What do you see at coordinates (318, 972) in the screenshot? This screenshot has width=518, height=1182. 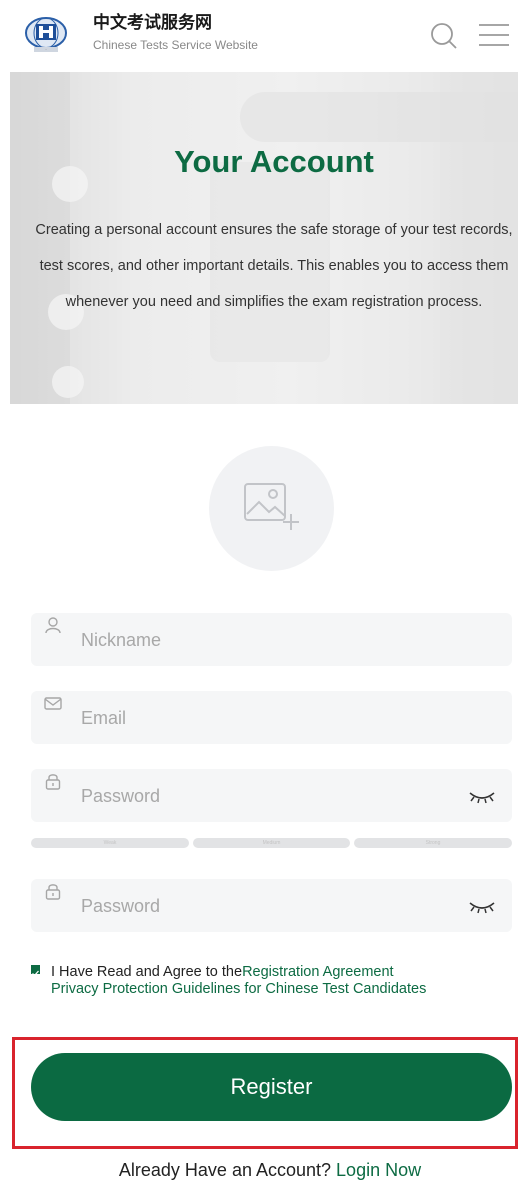 I see `registration-agreement-link: Registration Agreement` at bounding box center [318, 972].